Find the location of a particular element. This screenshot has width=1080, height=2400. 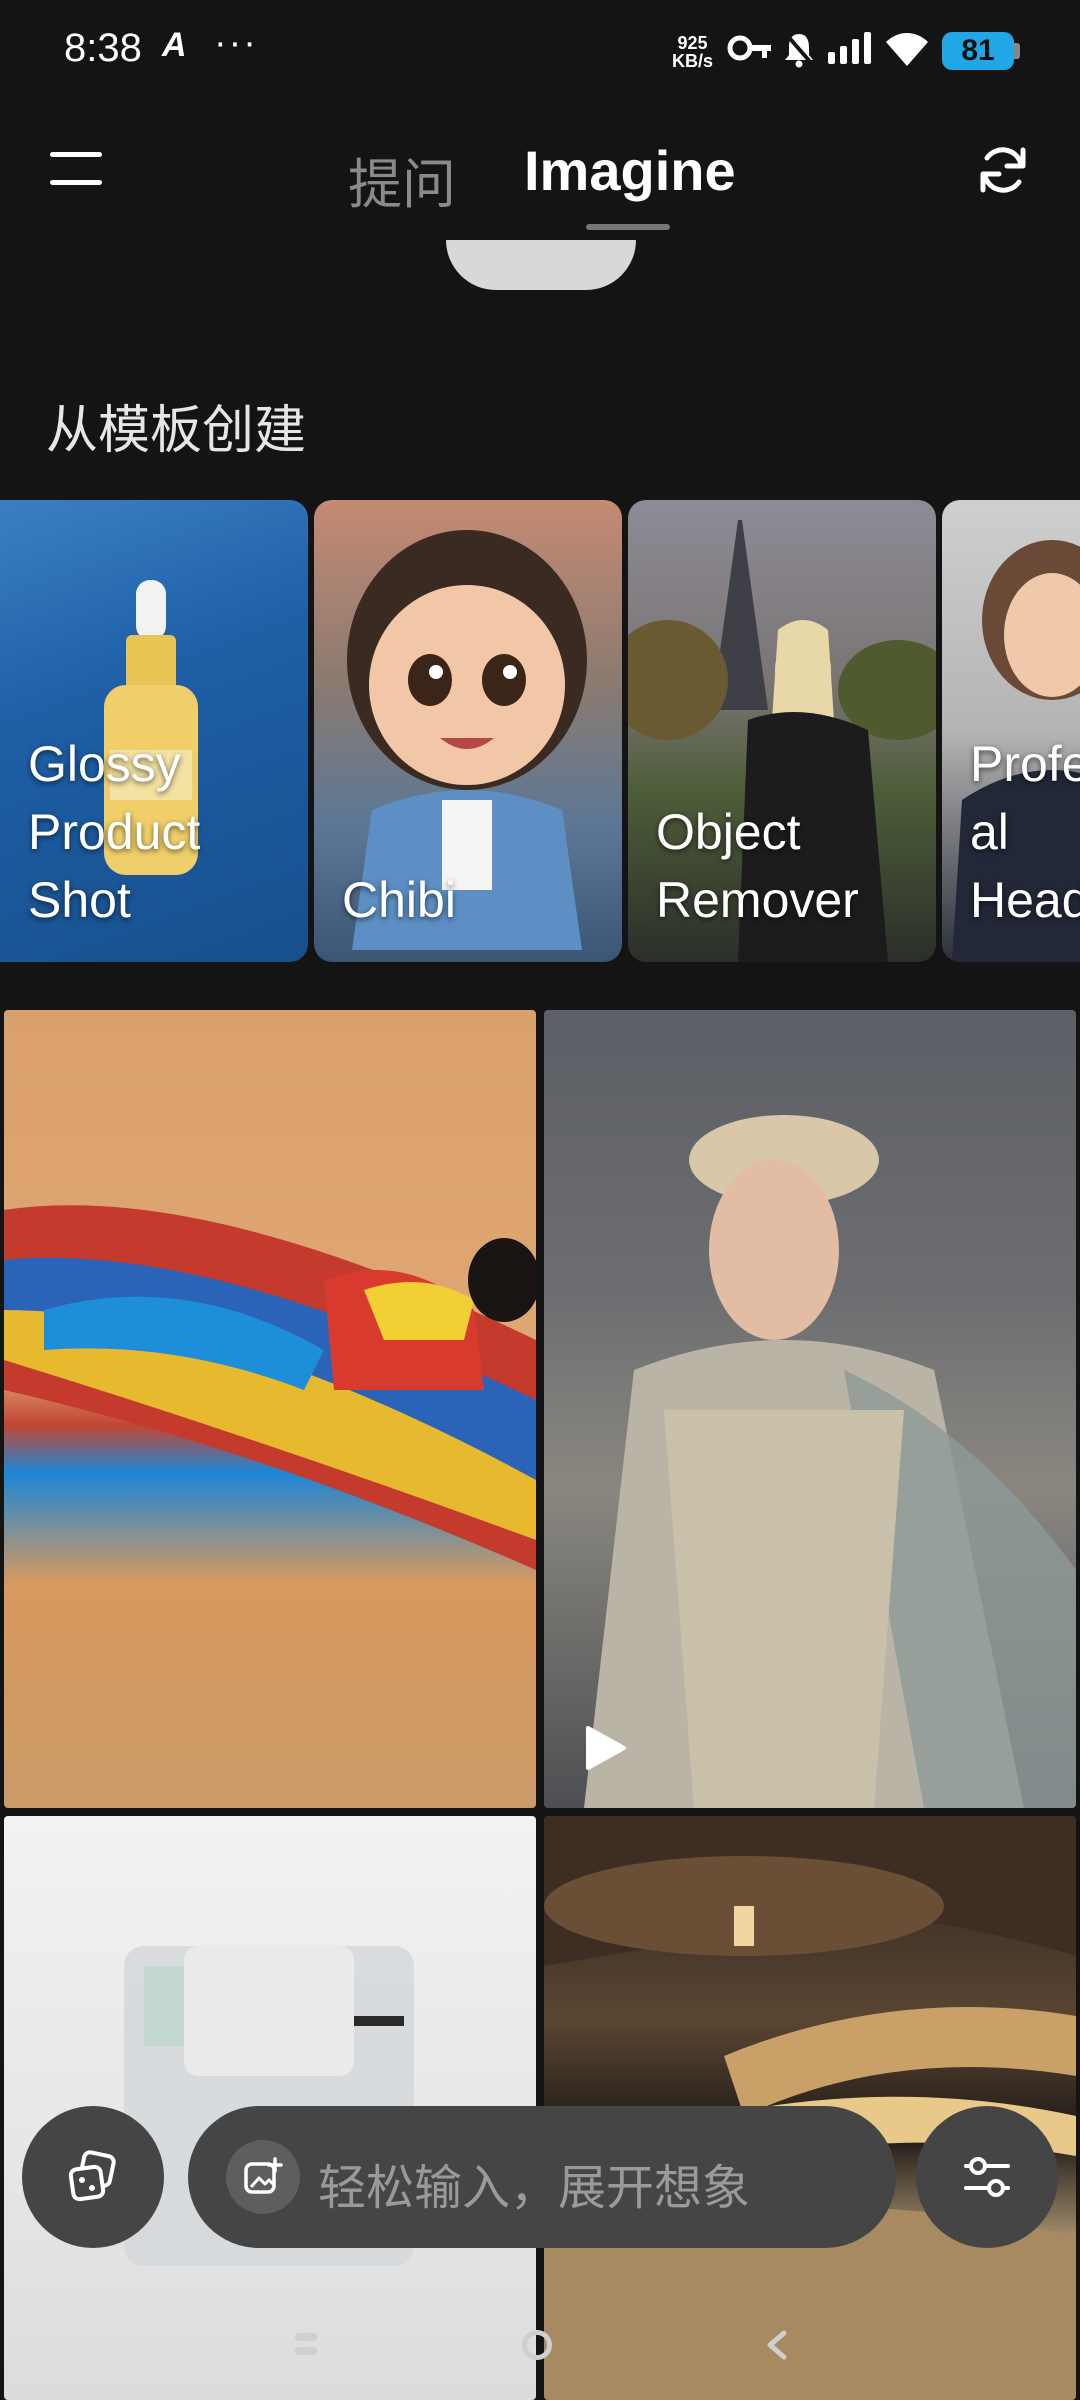

template-label: Object Remover is located at coordinates (757, 866).